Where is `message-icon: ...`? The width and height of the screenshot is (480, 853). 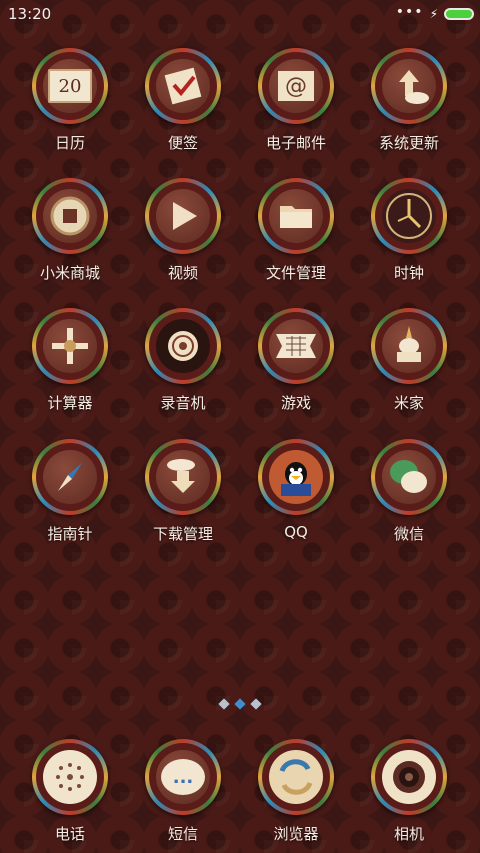
message-icon: ... is located at coordinates (183, 777).